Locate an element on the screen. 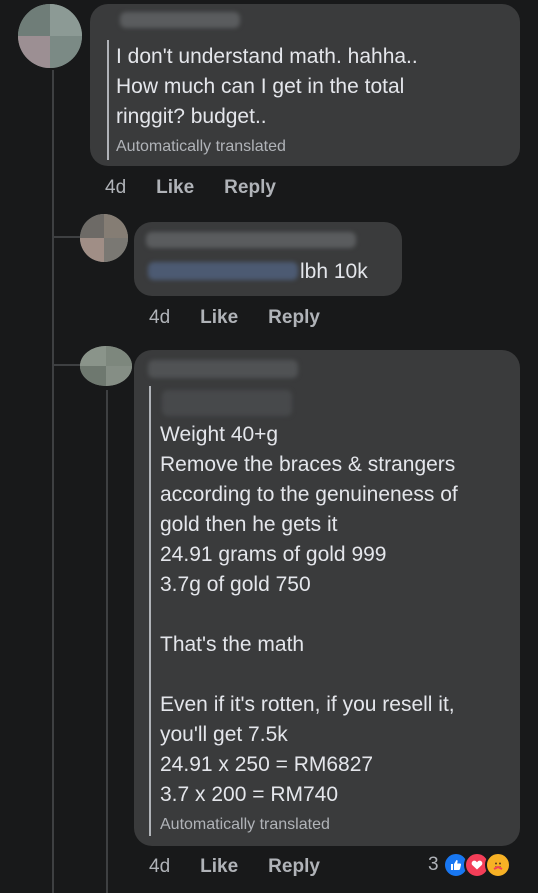 Image resolution: width=538 pixels, height=893 pixels. comment-actions-3: 4d Like Reply is located at coordinates (234, 867).